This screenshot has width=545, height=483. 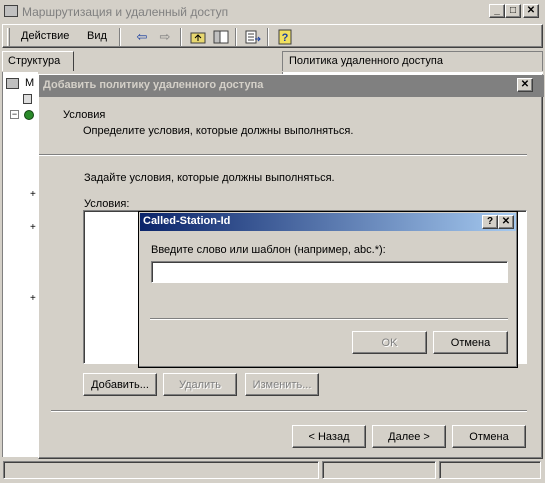 I want to click on close-button: ✕, so click(x=531, y=11).